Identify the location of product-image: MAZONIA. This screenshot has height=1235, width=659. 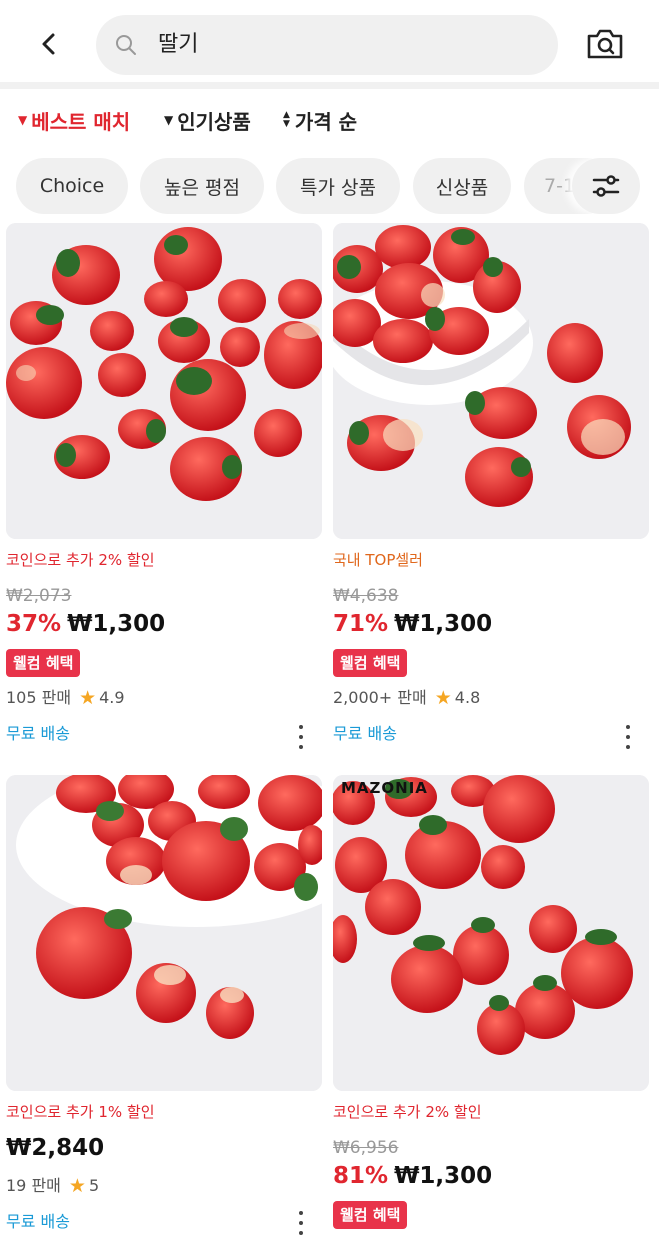
(491, 933).